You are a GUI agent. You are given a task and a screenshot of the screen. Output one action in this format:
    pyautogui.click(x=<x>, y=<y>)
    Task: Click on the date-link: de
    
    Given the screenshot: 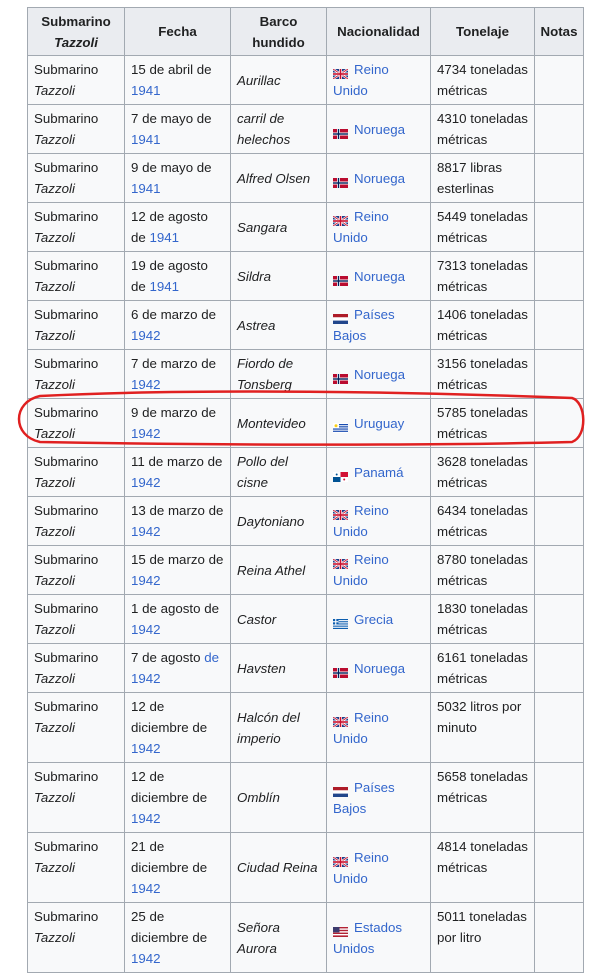 What is the action you would take?
    pyautogui.click(x=211, y=657)
    